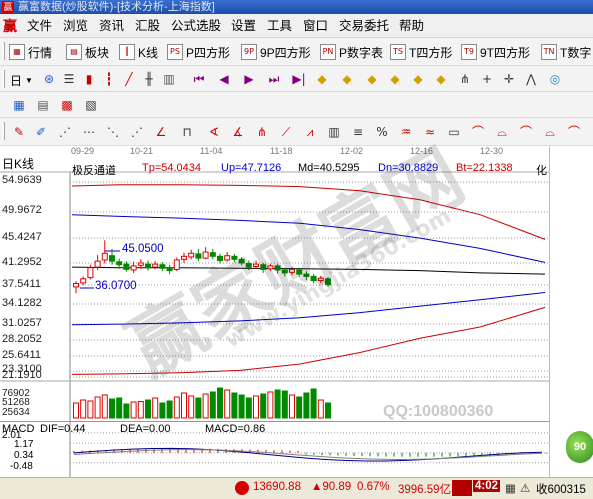 The height and width of the screenshot is (499, 593). I want to click on menu-file: 文件, so click(39, 26).